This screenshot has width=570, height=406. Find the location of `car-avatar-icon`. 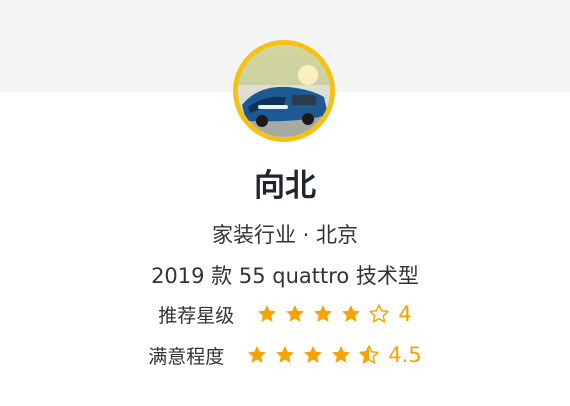

car-avatar-icon is located at coordinates (284, 91).